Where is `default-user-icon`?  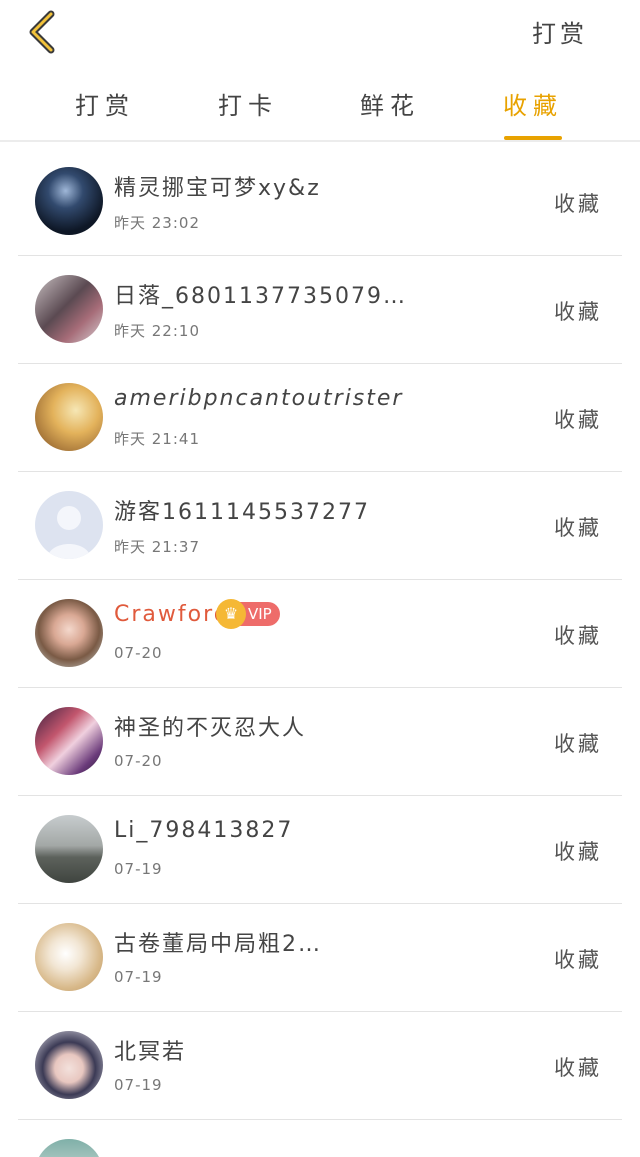 default-user-icon is located at coordinates (69, 532).